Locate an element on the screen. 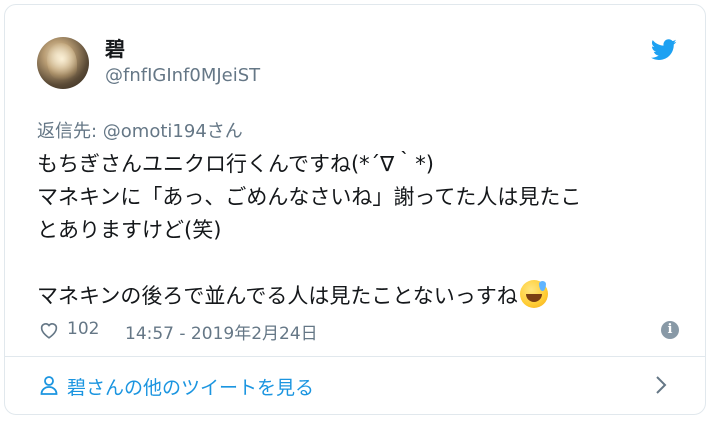  chevron-right-icon is located at coordinates (661, 385).